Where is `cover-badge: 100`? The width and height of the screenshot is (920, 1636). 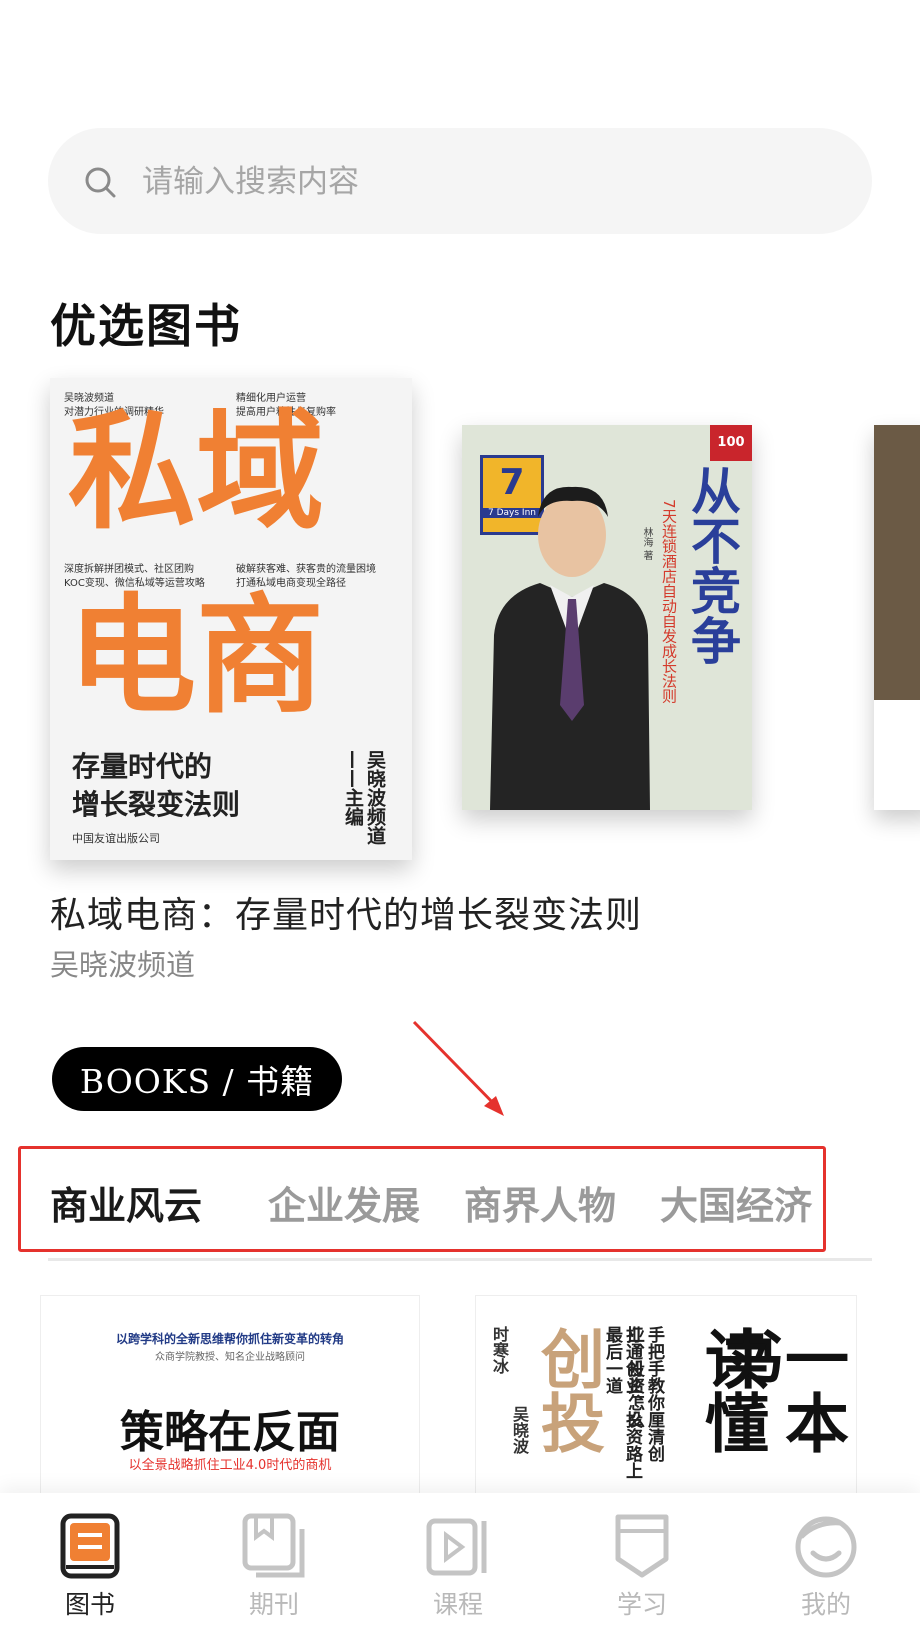 cover-badge: 100 is located at coordinates (731, 443).